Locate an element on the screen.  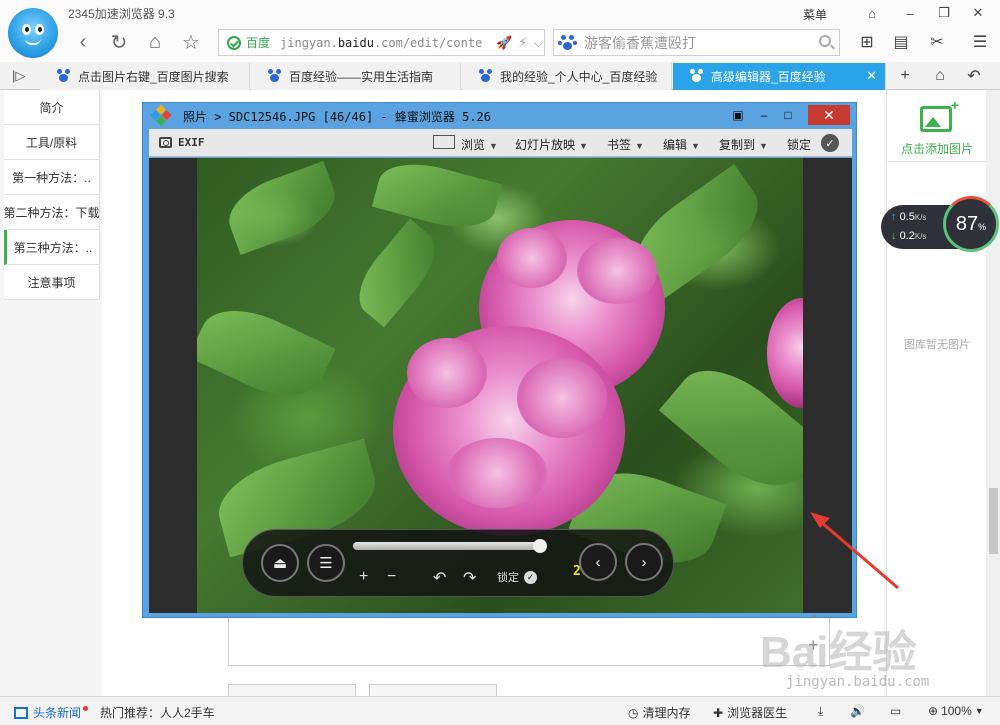
secure-shield-icon is located at coordinates (234, 42).